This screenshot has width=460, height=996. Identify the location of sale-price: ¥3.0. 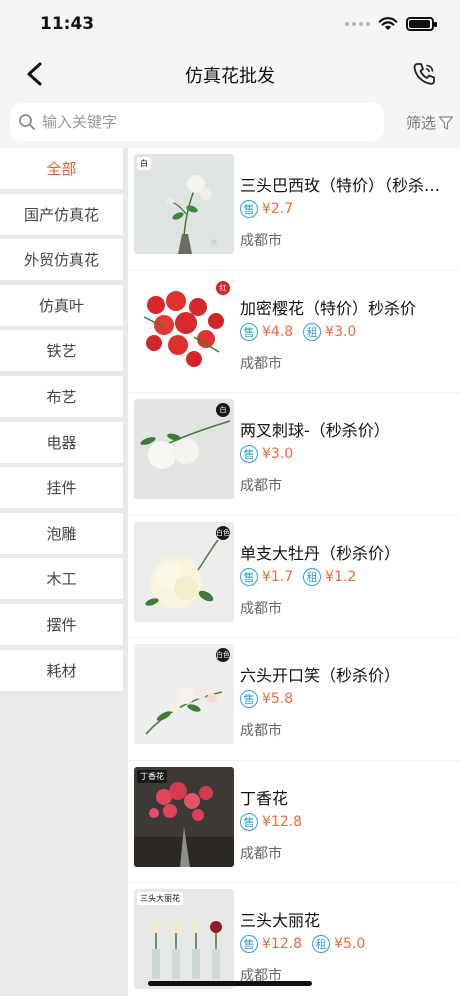
(278, 454).